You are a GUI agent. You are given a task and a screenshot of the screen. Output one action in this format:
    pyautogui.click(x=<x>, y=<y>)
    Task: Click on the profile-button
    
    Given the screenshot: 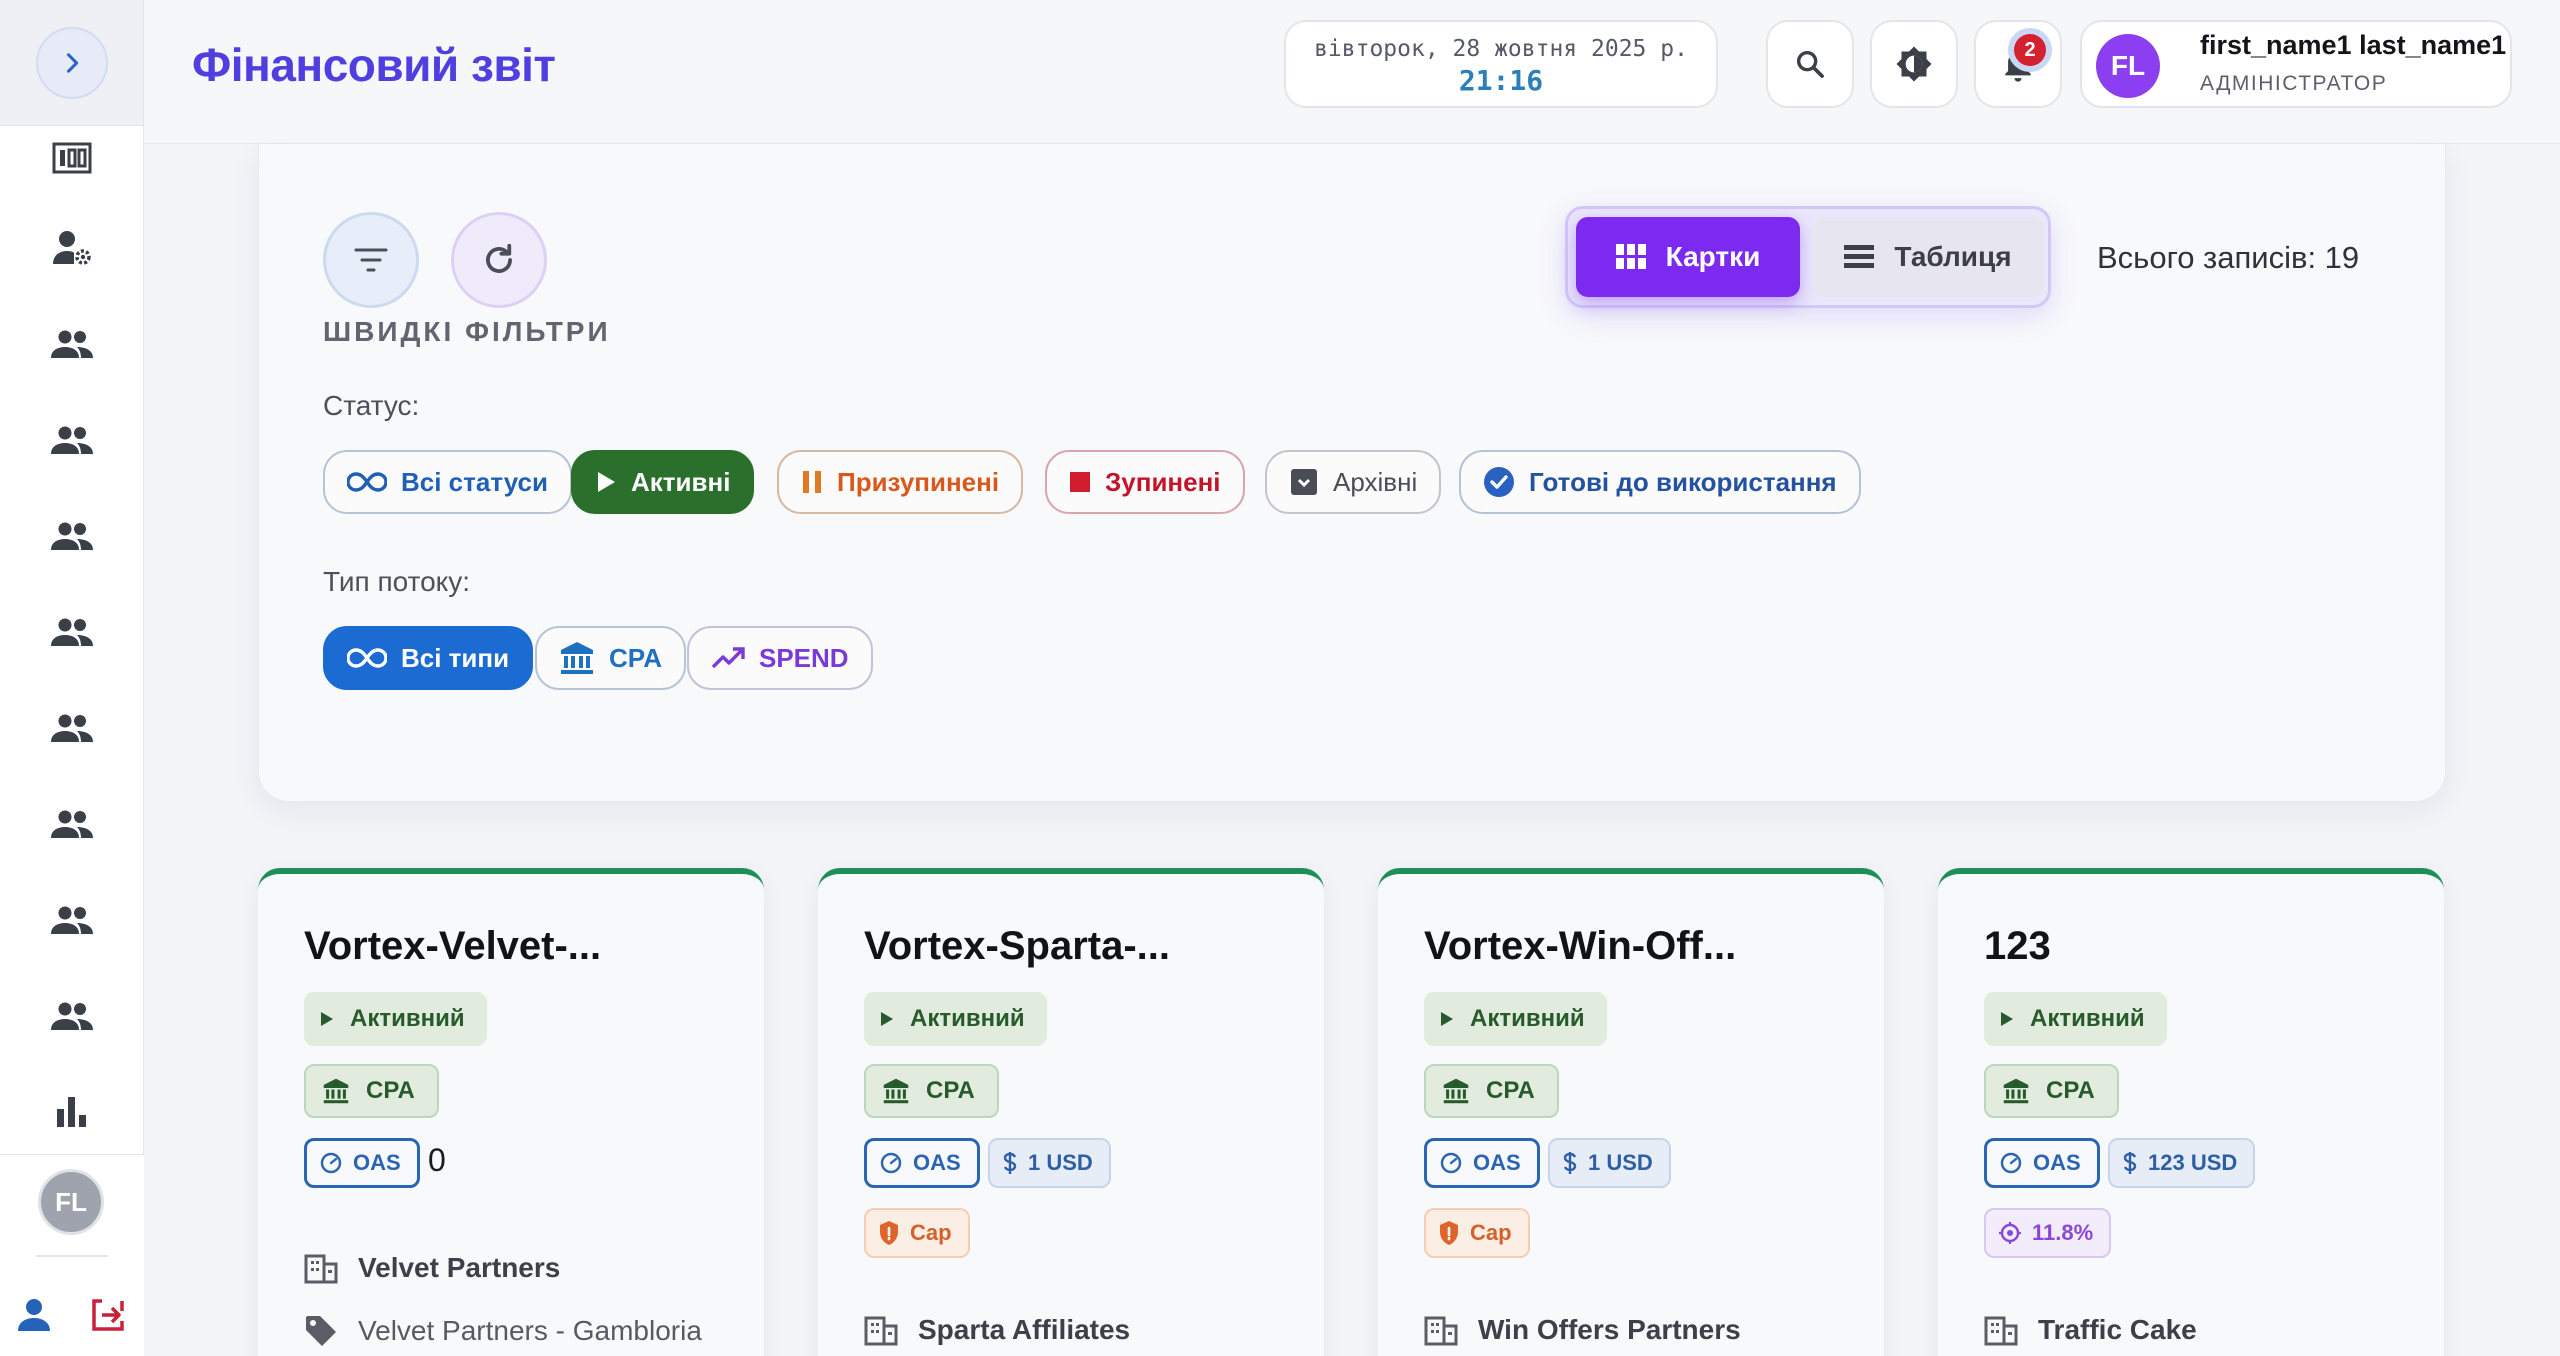 What is the action you would take?
    pyautogui.click(x=34, y=1315)
    